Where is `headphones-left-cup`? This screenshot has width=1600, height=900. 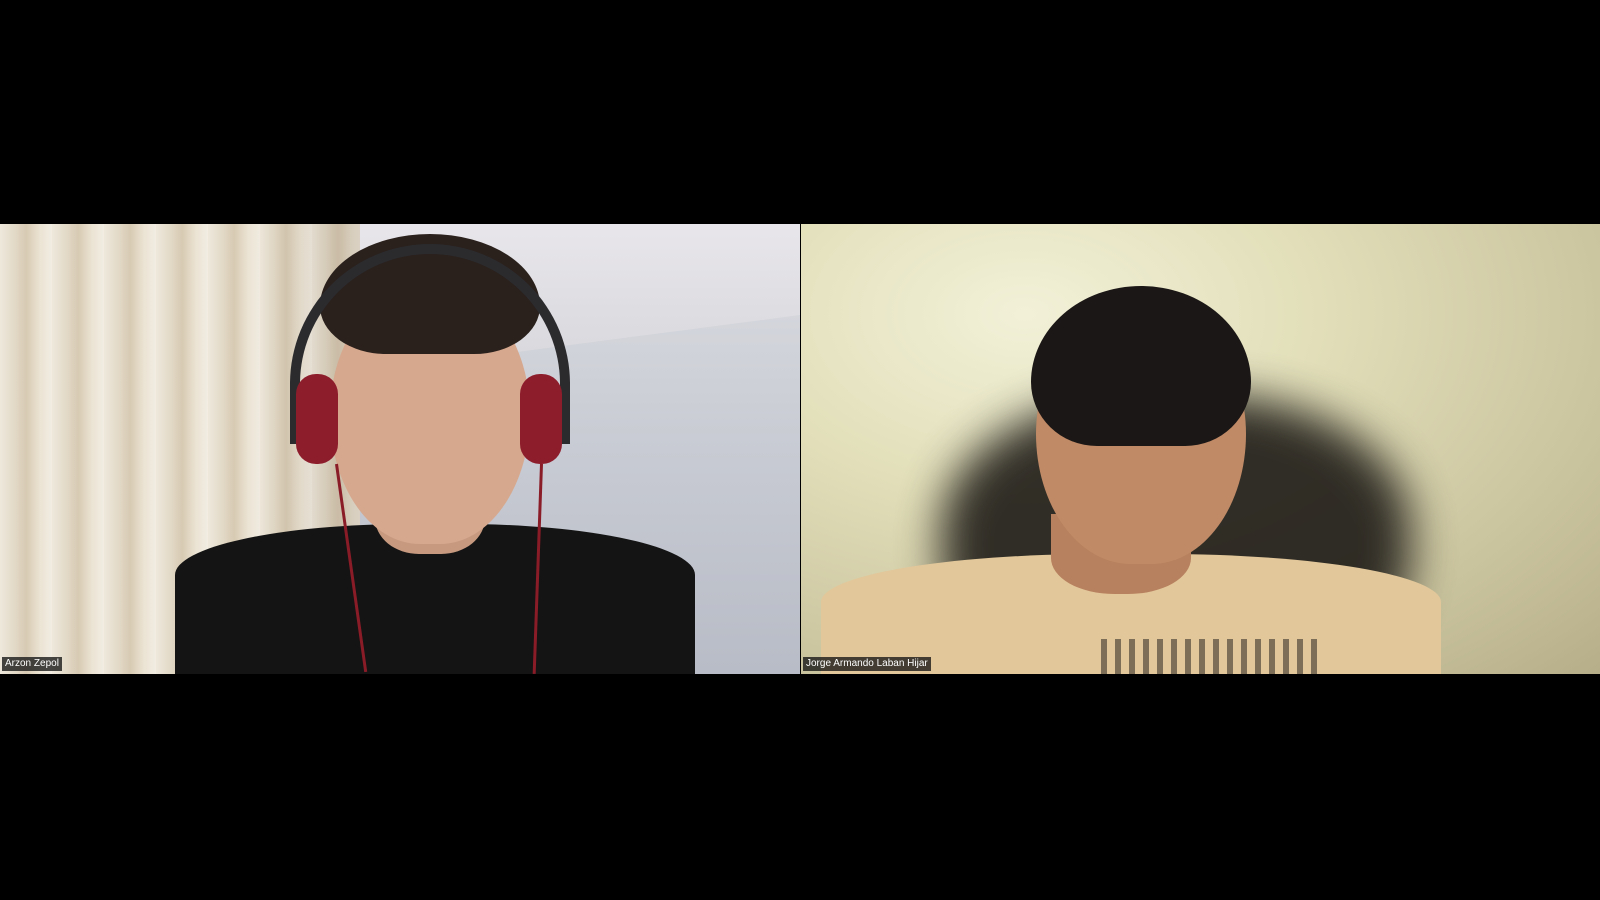 headphones-left-cup is located at coordinates (317, 419).